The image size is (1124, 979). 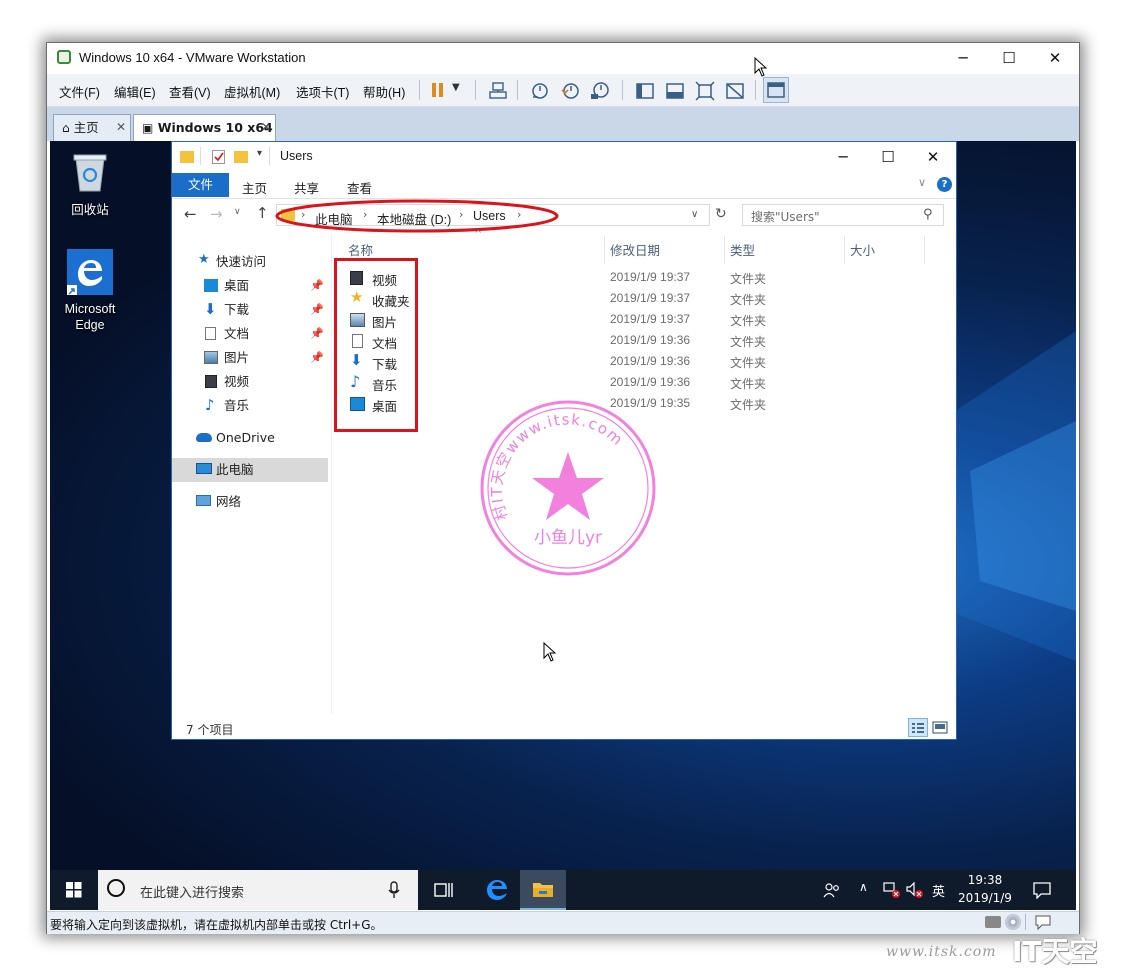 I want to click on file-row: ★ 收藏夹 2019/1/9 19:37 文件夹, so click(x=638, y=299).